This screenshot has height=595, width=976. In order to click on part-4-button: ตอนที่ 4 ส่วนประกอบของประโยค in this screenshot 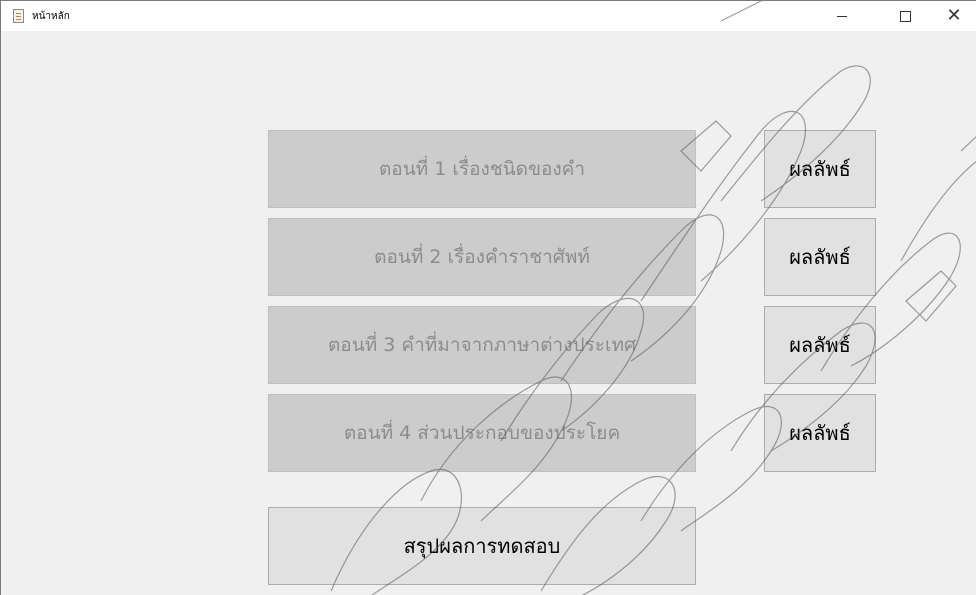, I will do `click(482, 433)`.